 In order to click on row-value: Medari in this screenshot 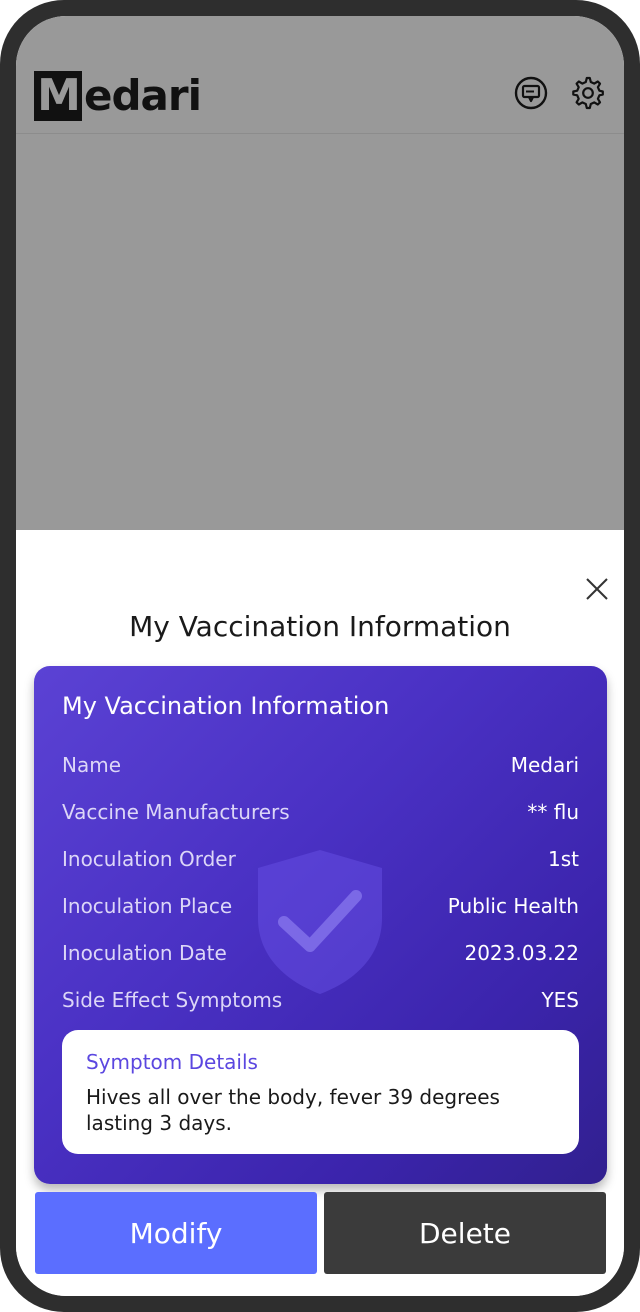, I will do `click(544, 765)`.